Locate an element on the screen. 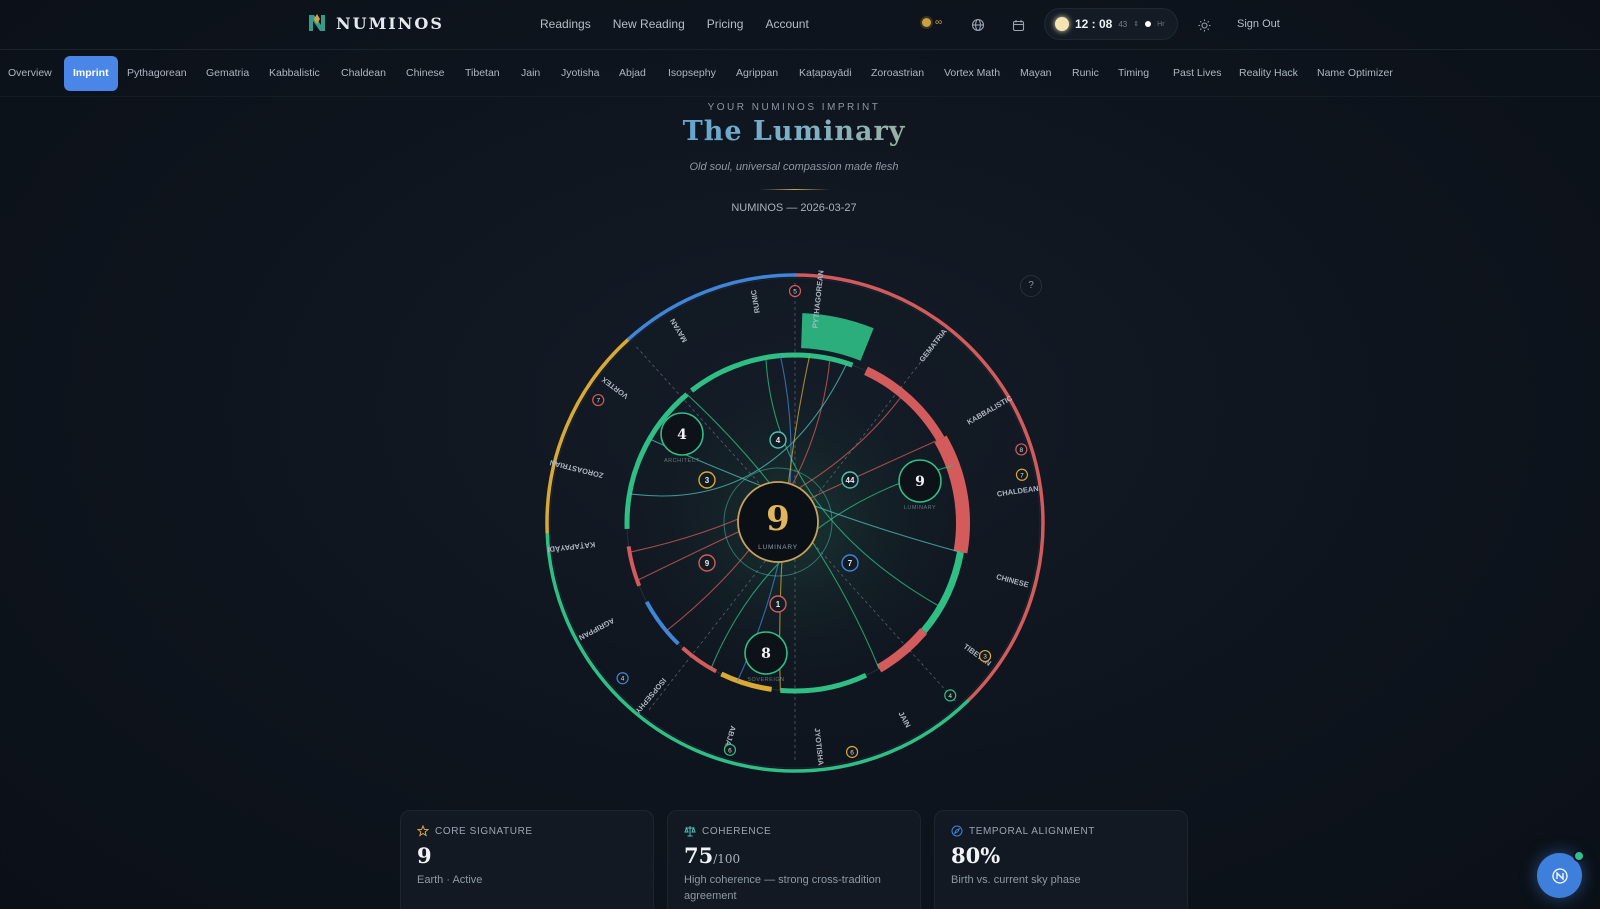 Image resolution: width=1600 pixels, height=909 pixels. scale-icon is located at coordinates (690, 831).